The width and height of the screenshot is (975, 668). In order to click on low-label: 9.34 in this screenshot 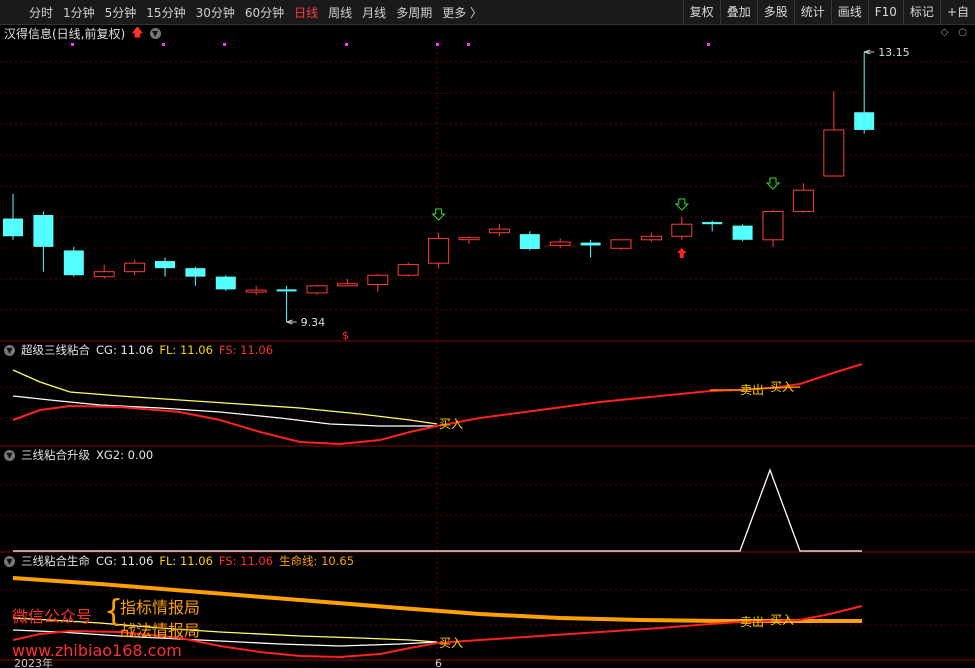, I will do `click(313, 322)`.